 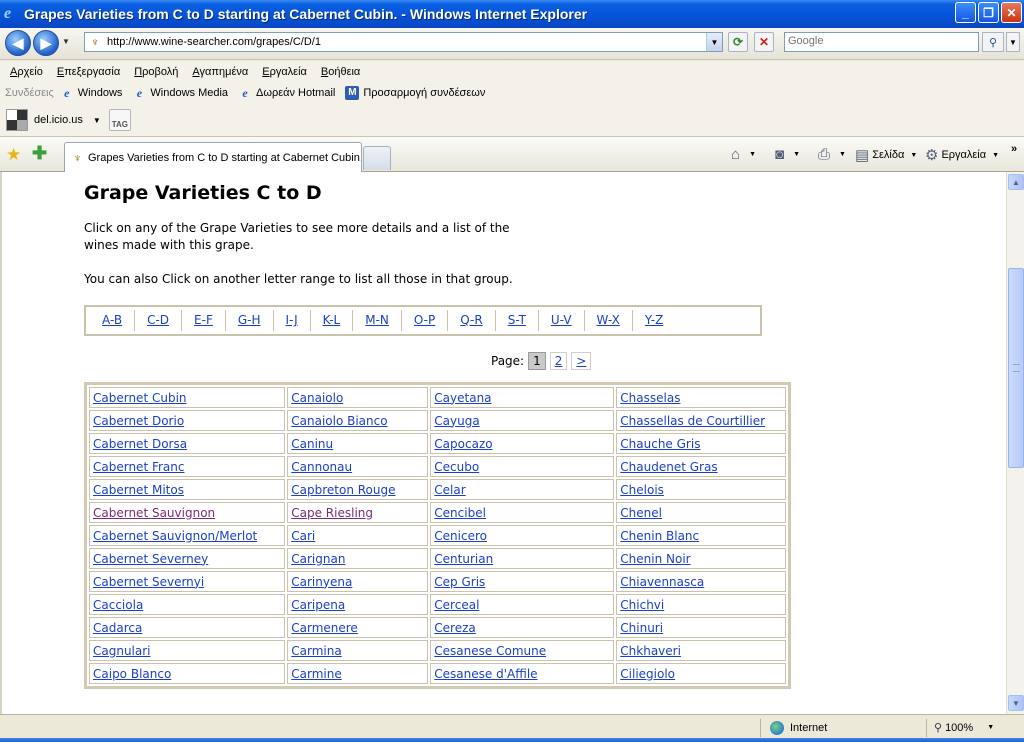 What do you see at coordinates (886, 155) in the screenshot?
I see `page-menu-button: ▤ Σελίδα ▼` at bounding box center [886, 155].